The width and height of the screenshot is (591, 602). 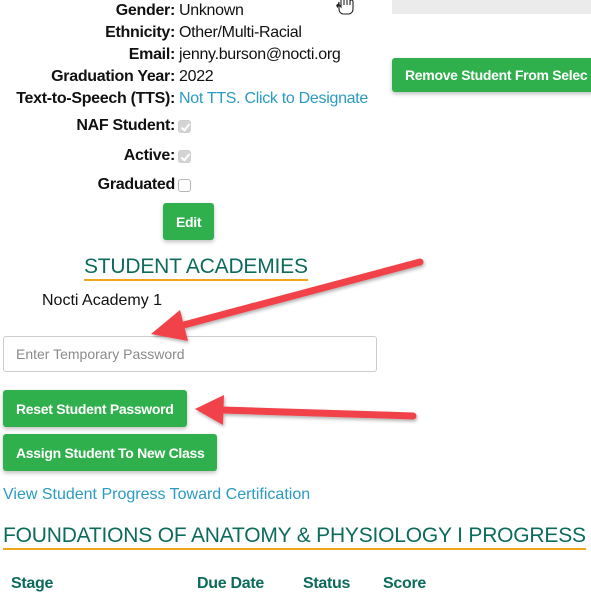 I want to click on student-academies-heading: STUDENT ACADEMIES, so click(x=196, y=268).